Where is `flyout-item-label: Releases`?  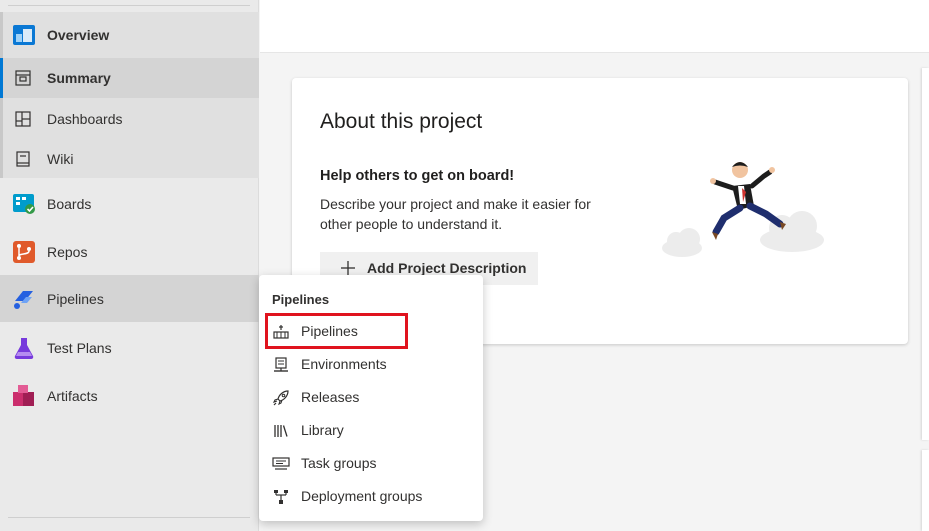
flyout-item-label: Releases is located at coordinates (330, 397).